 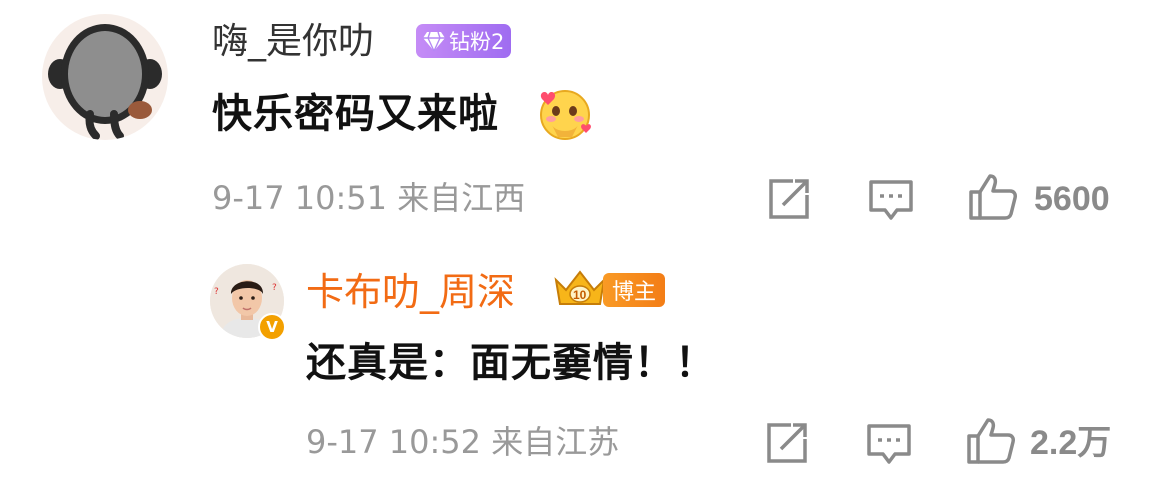 I want to click on comment-timestamp-location: 9-17 10:51 来自江西, so click(x=369, y=198).